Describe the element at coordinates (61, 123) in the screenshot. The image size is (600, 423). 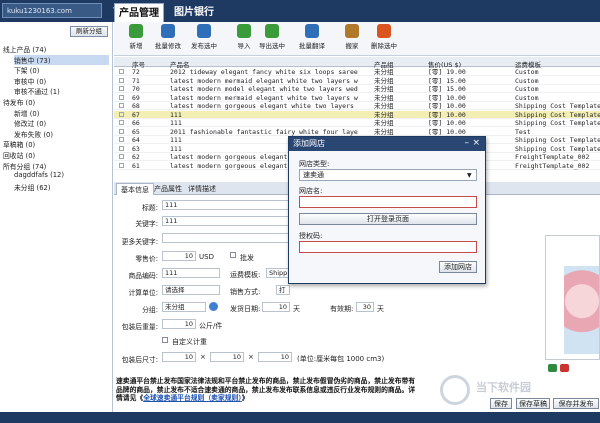
I see `sidebar-item: 修改过 (0)` at that location.